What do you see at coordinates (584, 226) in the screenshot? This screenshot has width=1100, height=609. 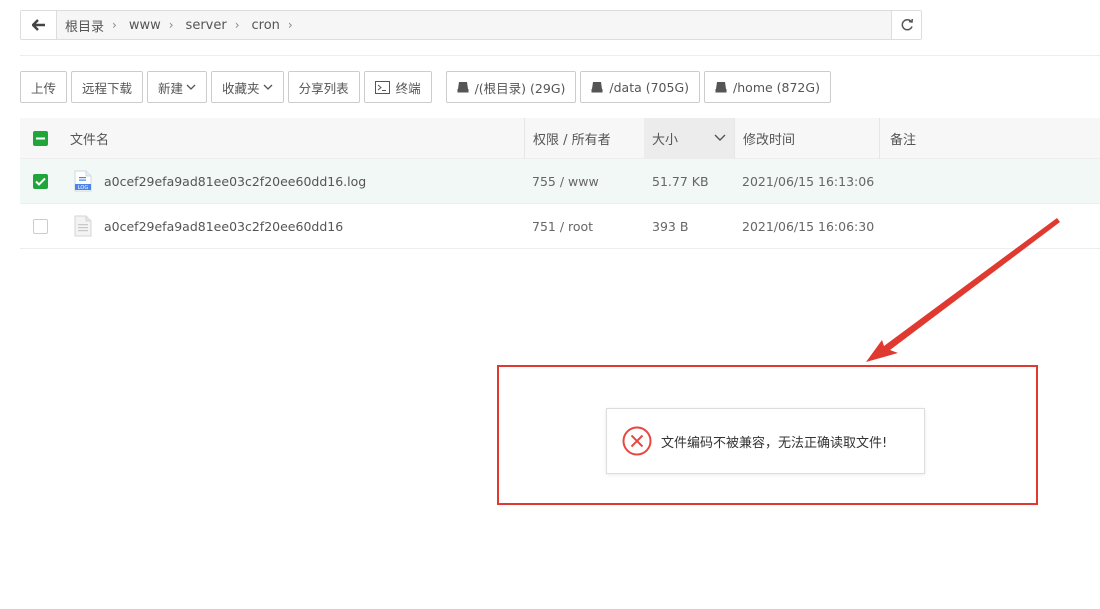 I see `file-perm: 751 / root` at bounding box center [584, 226].